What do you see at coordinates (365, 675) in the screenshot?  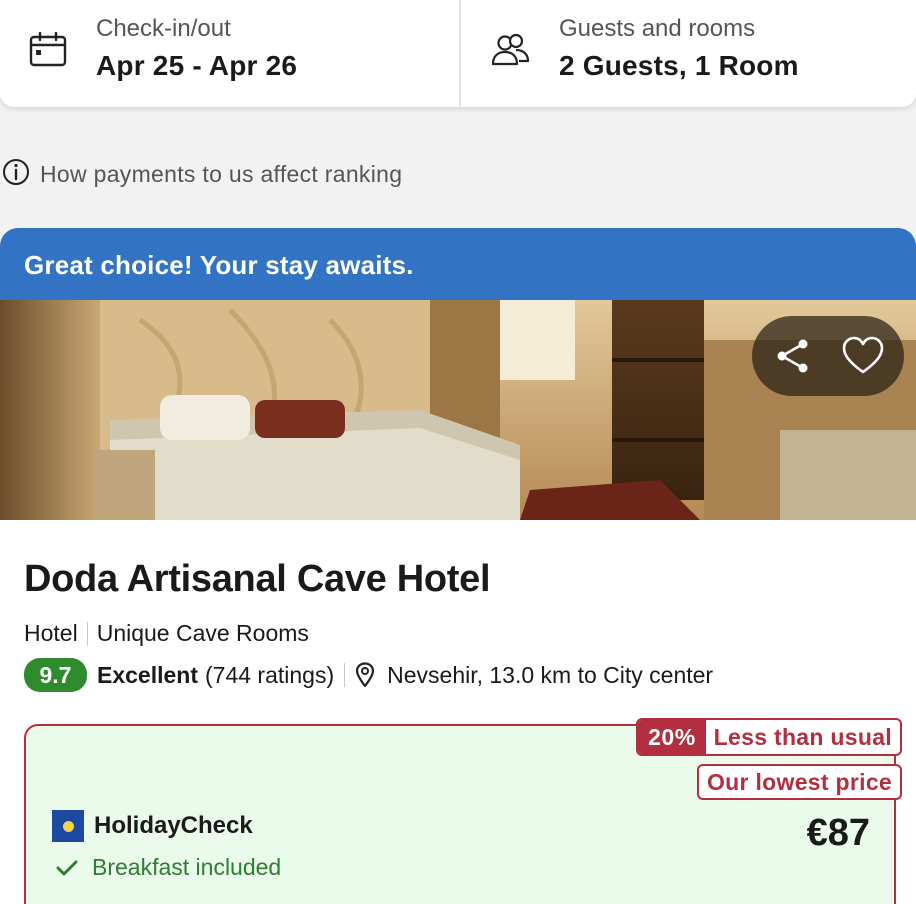 I see `location-pin-icon` at bounding box center [365, 675].